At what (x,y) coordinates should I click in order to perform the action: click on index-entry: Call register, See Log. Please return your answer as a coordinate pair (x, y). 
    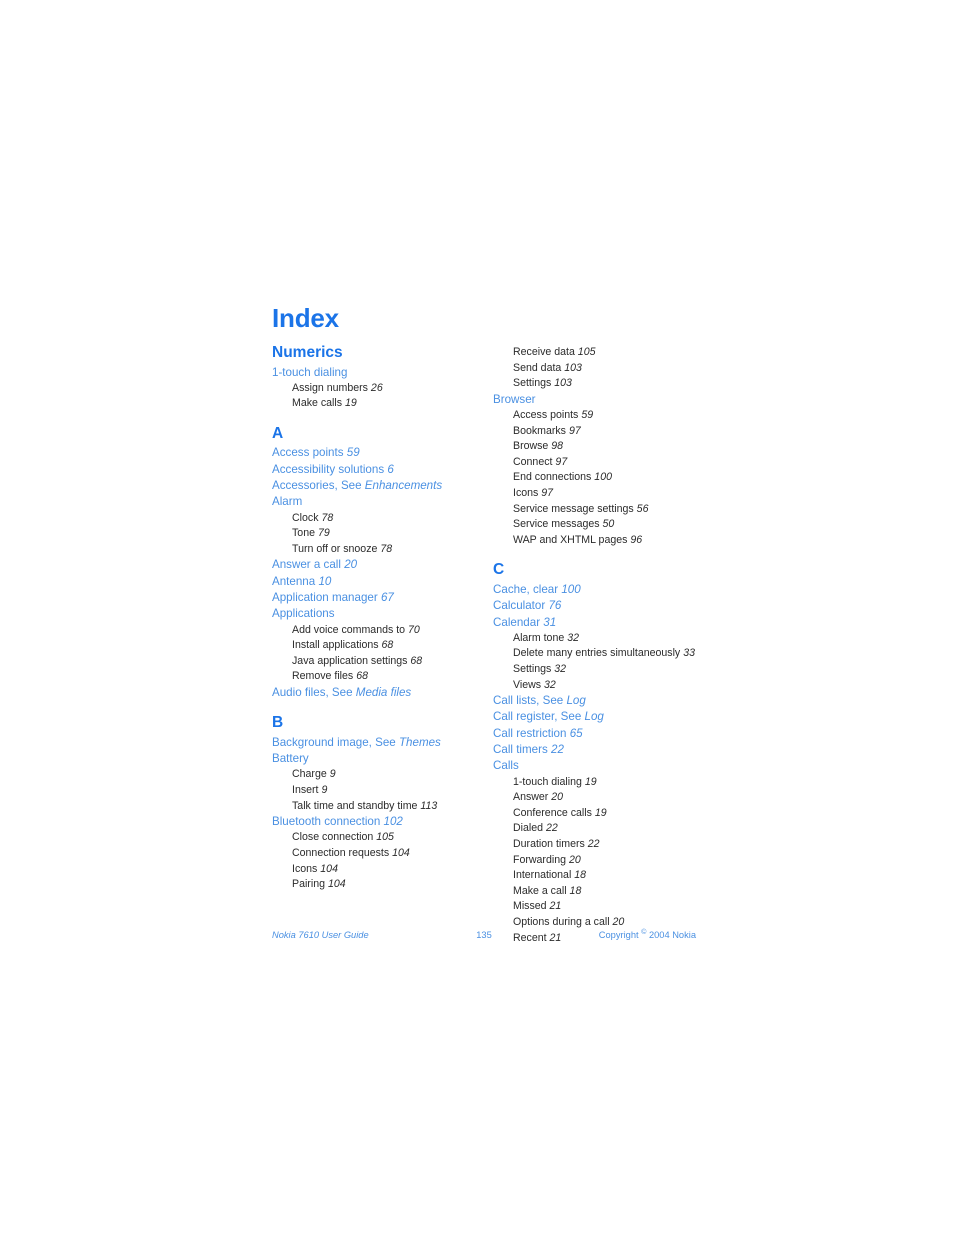
    Looking at the image, I should click on (602, 717).